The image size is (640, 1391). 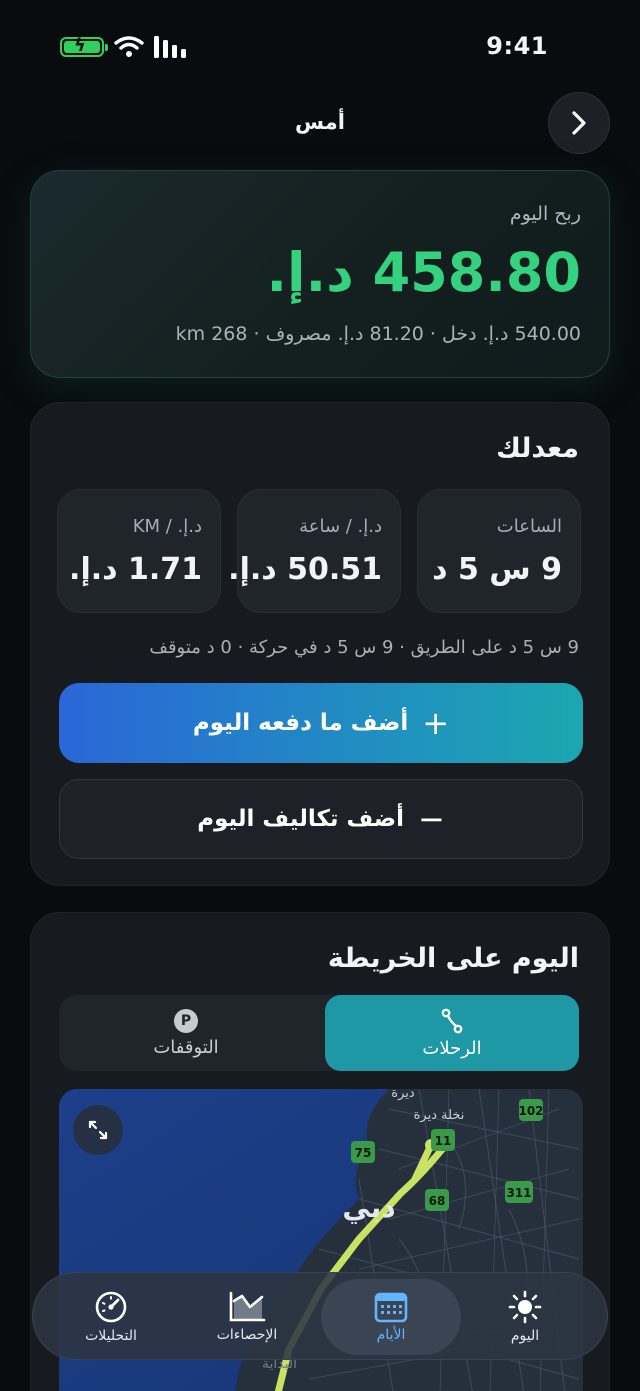 What do you see at coordinates (453, 958) in the screenshot?
I see `map-title: اليوم على الخريطة` at bounding box center [453, 958].